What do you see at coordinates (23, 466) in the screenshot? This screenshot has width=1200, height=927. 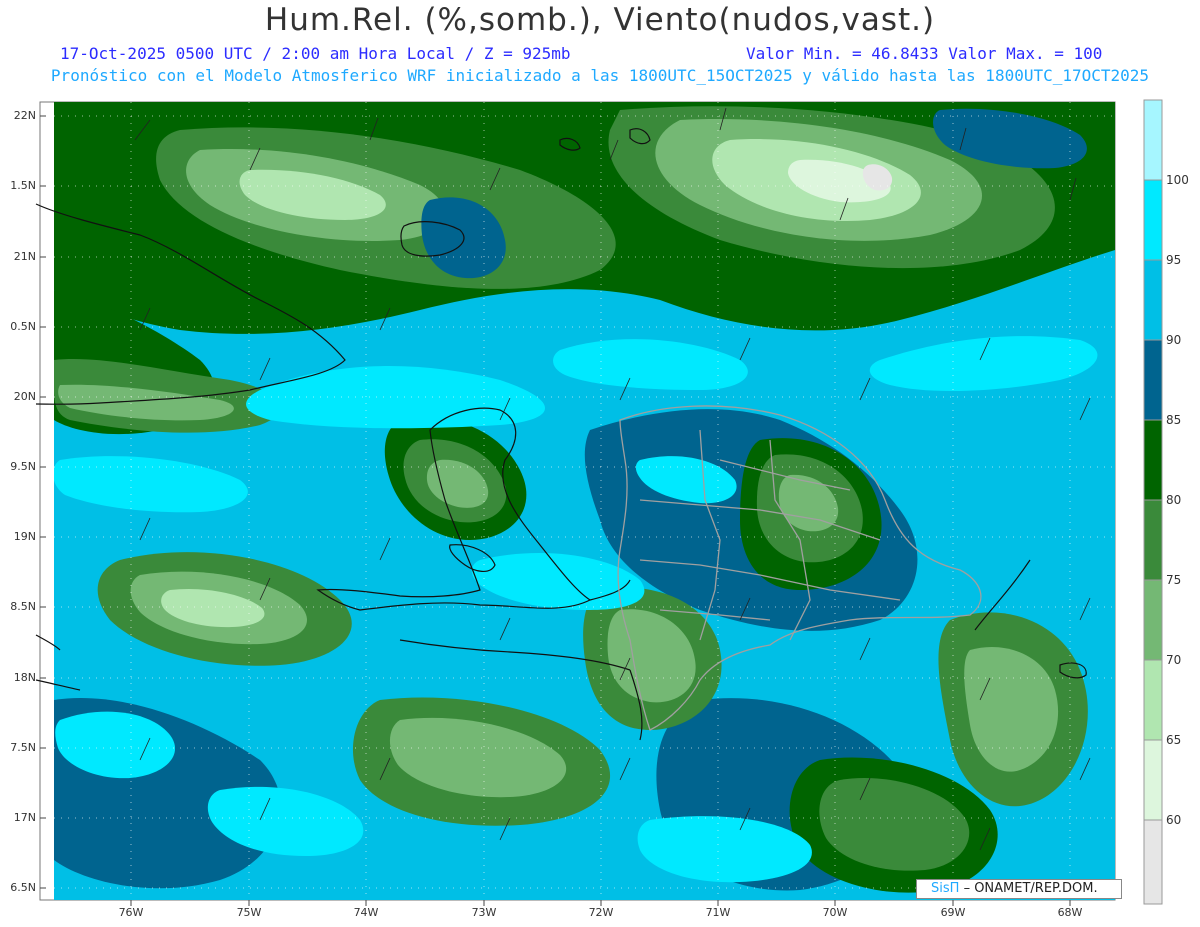 I see `lat-label: 9.5N` at bounding box center [23, 466].